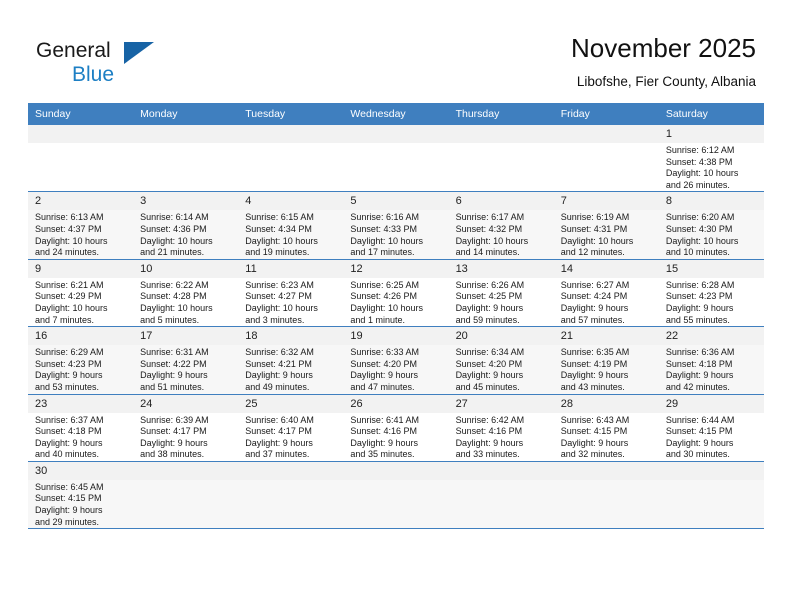 The height and width of the screenshot is (612, 792). Describe the element at coordinates (291, 336) in the screenshot. I see `day-number: 18` at that location.